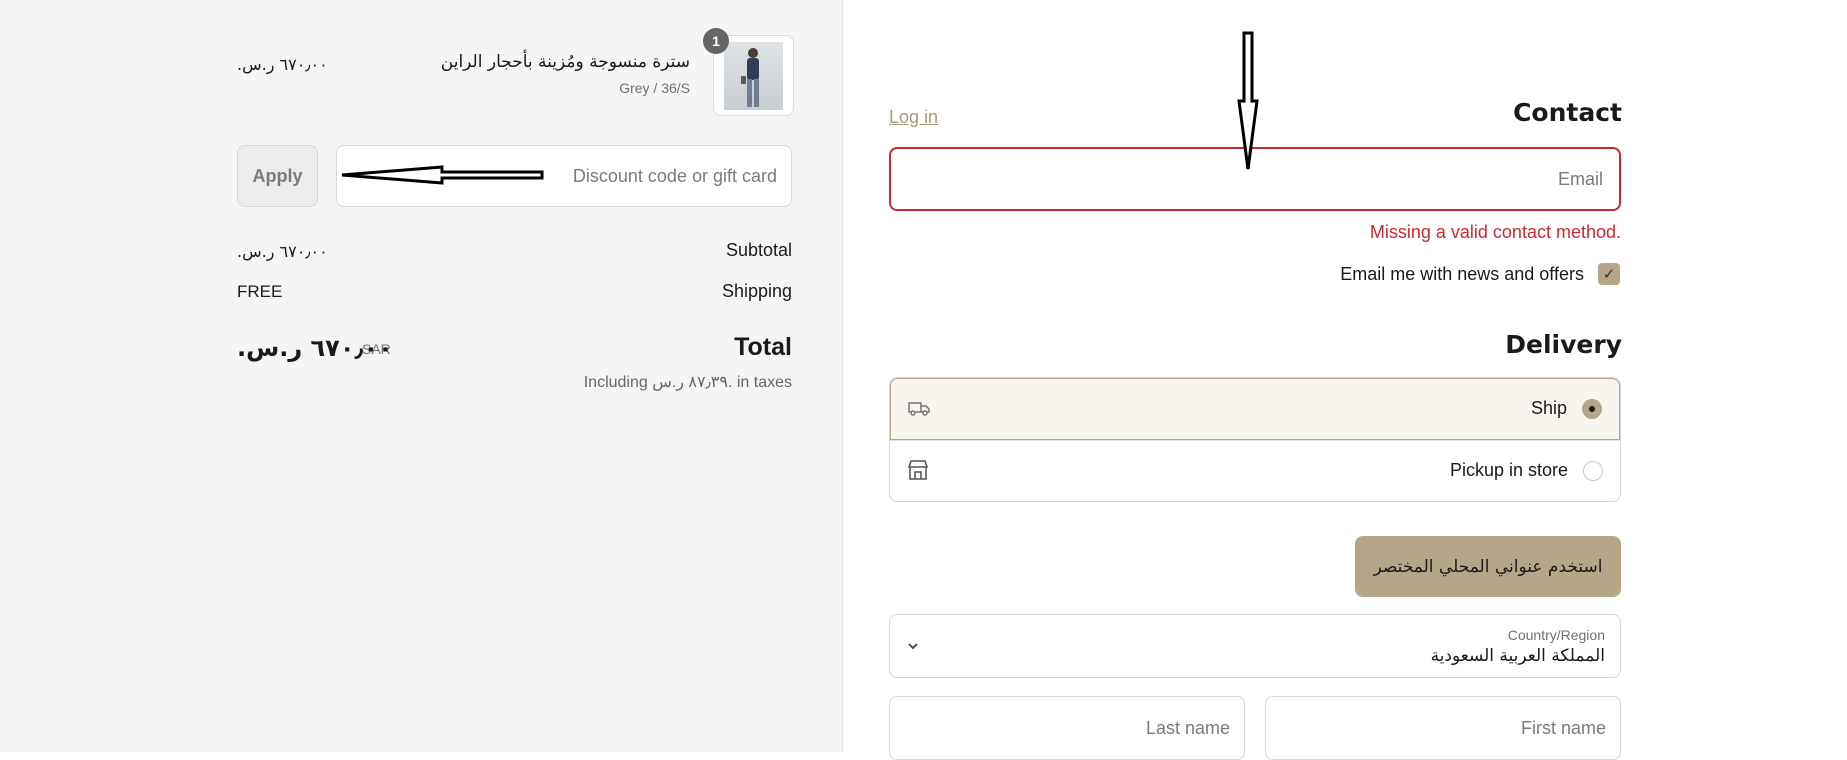 The height and width of the screenshot is (760, 1847). What do you see at coordinates (565, 62) in the screenshot?
I see `product-name: سترة منسوجة ومُزينة بأحجار الراين` at bounding box center [565, 62].